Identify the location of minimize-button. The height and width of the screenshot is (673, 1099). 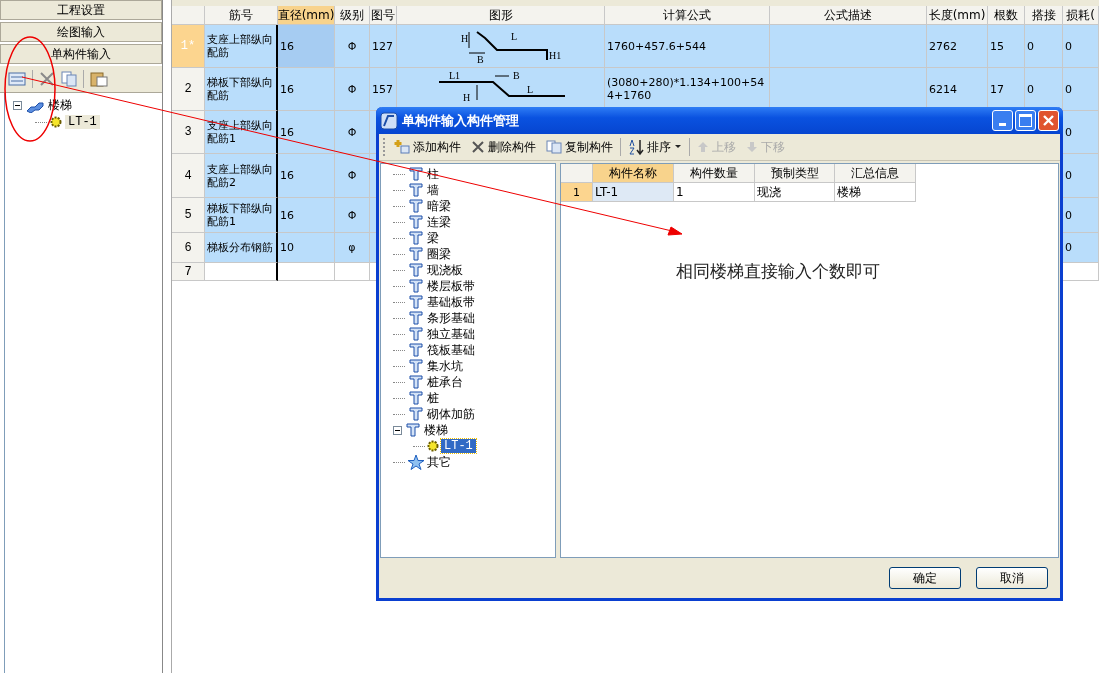
(1002, 120).